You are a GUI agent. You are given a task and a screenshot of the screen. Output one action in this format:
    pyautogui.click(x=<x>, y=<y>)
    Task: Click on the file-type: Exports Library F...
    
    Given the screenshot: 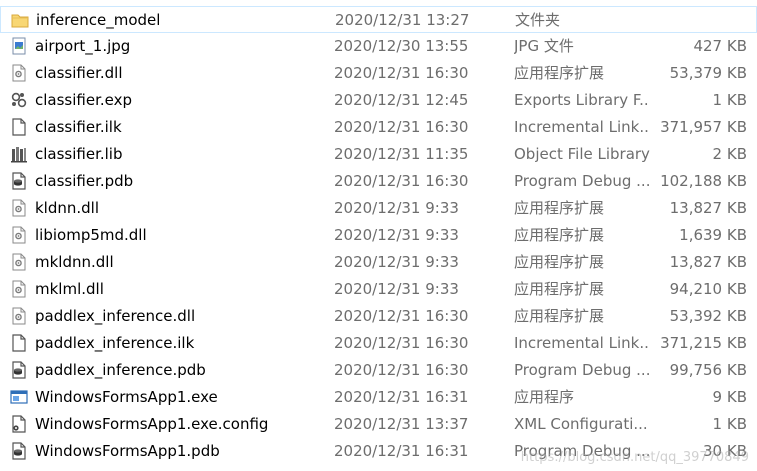 What is the action you would take?
    pyautogui.click(x=582, y=100)
    